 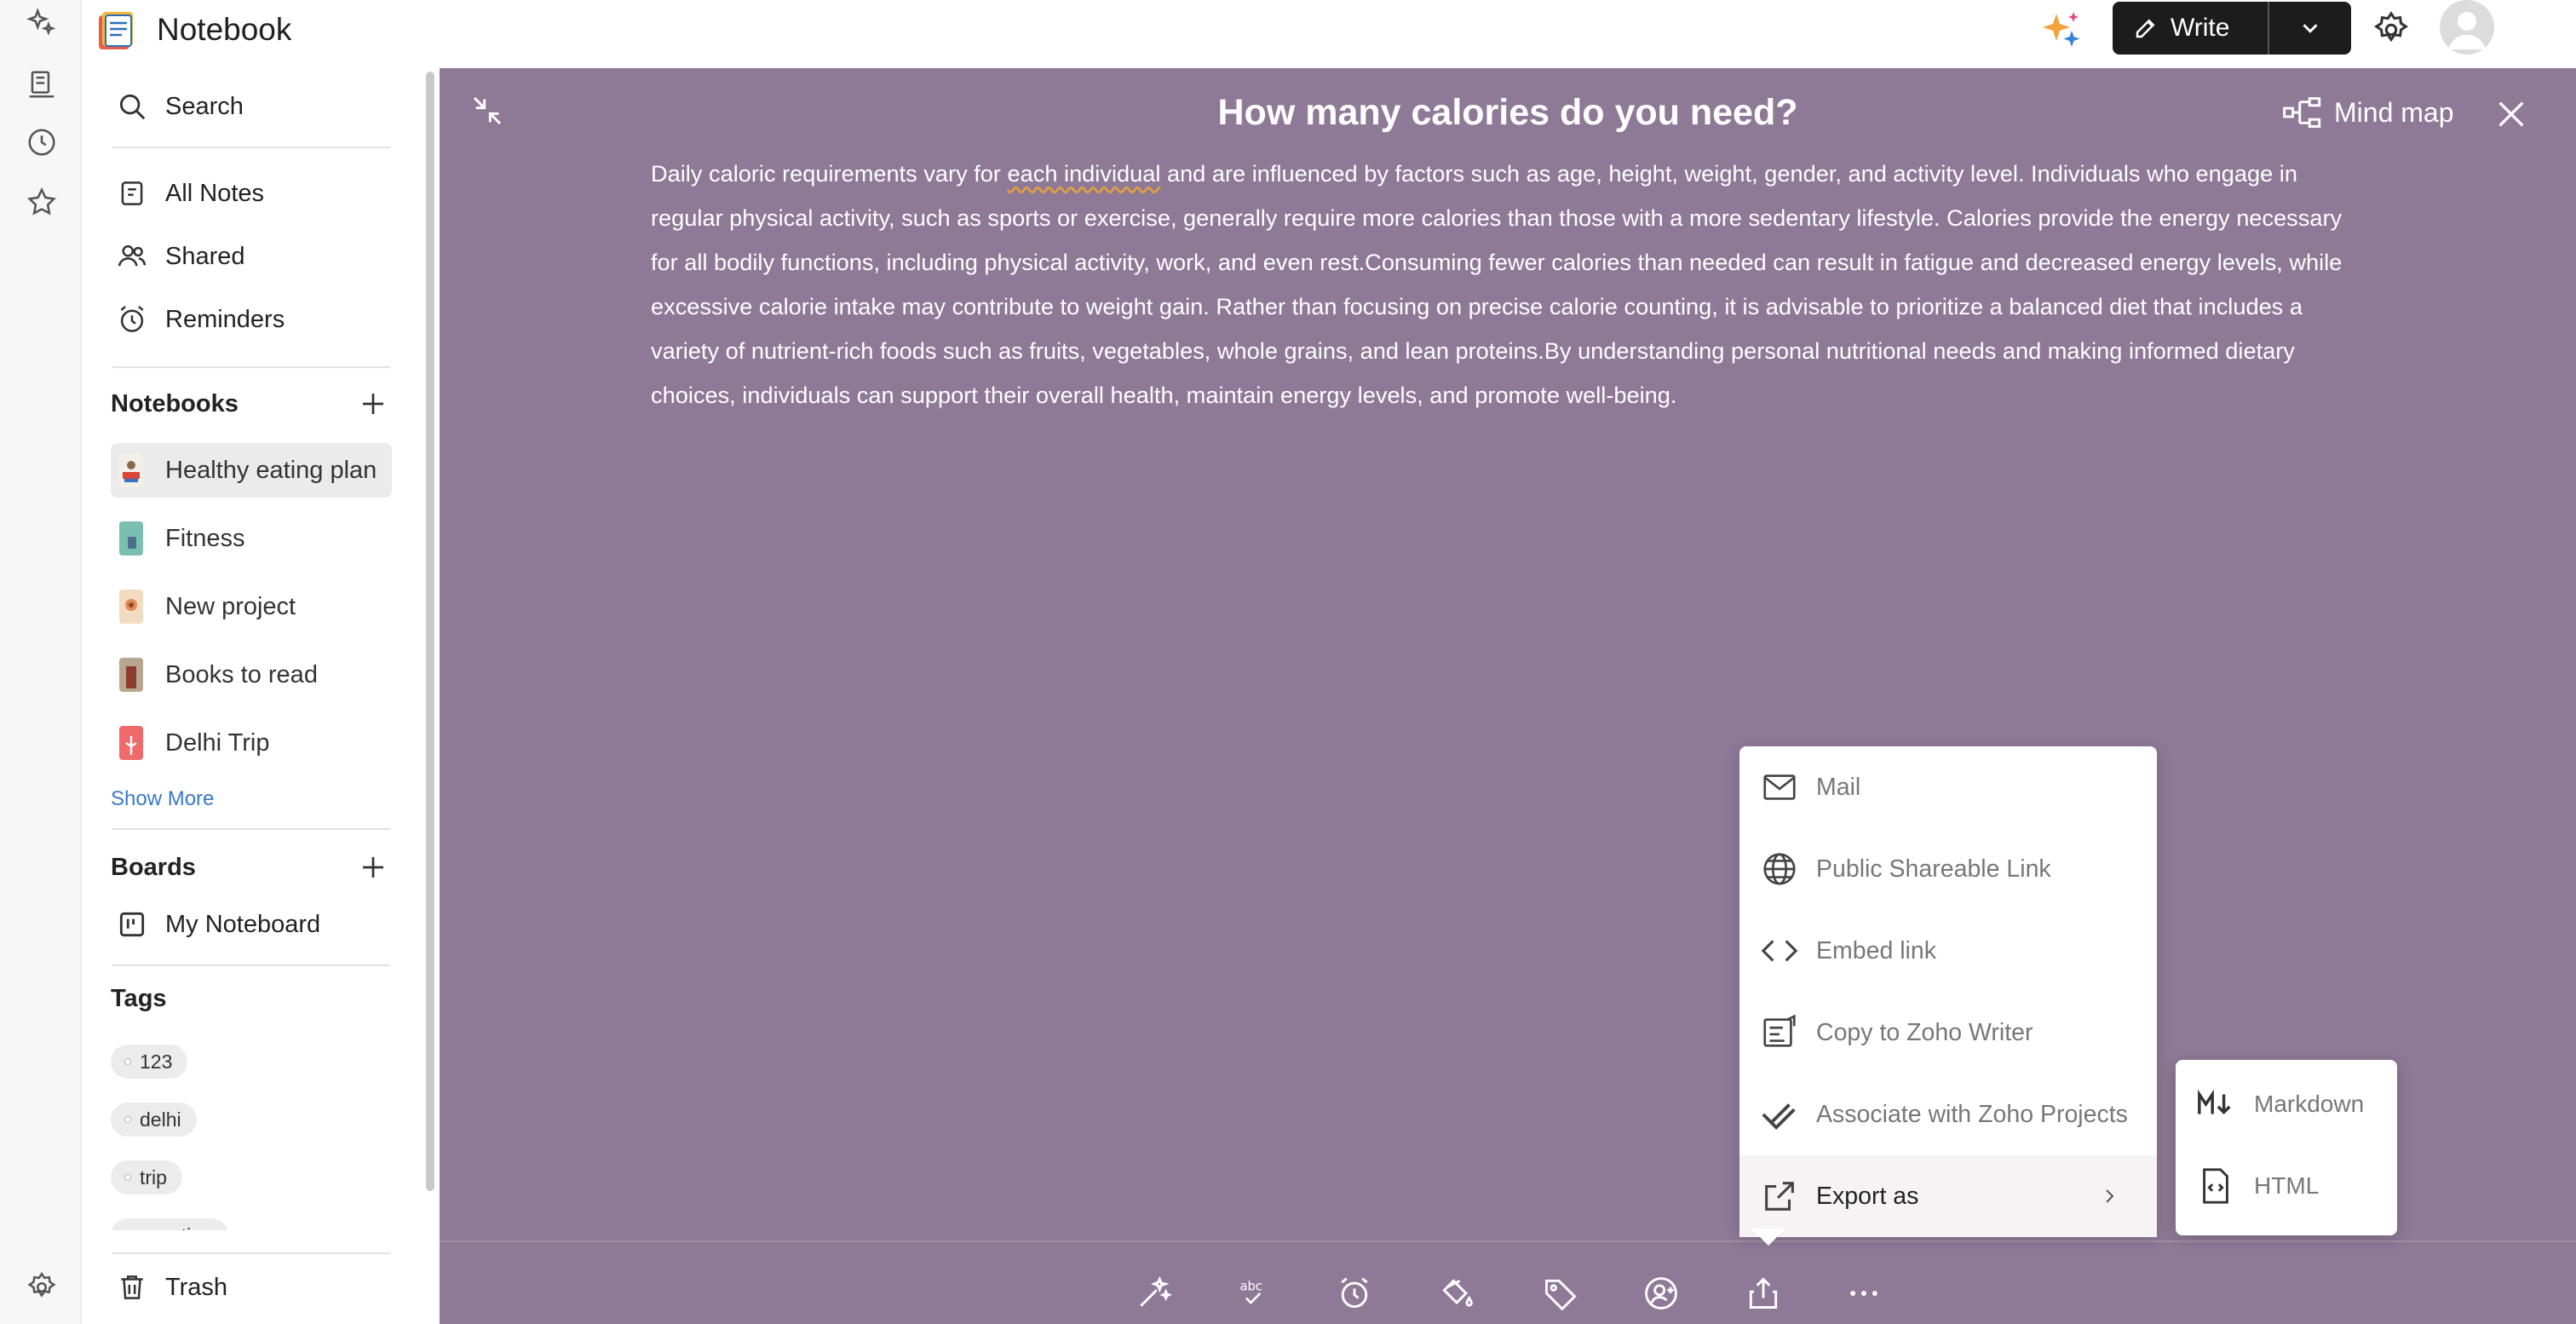 What do you see at coordinates (252, 743) in the screenshot?
I see `notebook-item-delhi-trip: Delhi Trip` at bounding box center [252, 743].